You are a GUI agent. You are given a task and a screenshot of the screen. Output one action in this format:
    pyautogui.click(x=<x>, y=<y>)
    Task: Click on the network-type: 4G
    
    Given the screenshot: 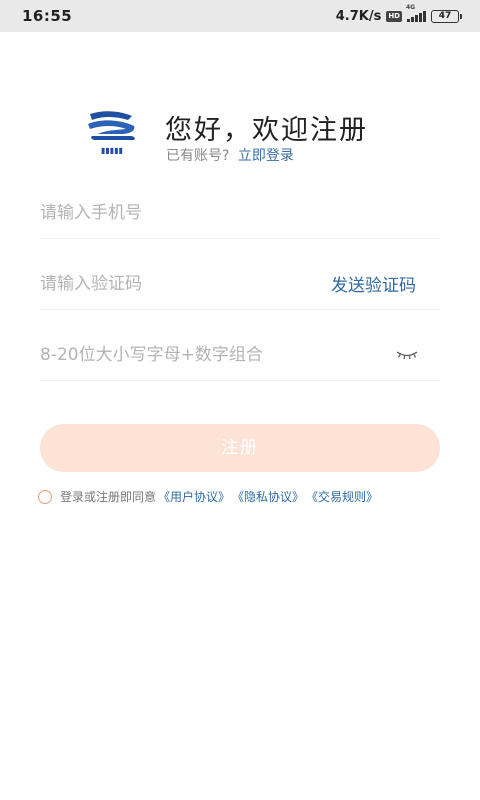 What is the action you would take?
    pyautogui.click(x=411, y=7)
    